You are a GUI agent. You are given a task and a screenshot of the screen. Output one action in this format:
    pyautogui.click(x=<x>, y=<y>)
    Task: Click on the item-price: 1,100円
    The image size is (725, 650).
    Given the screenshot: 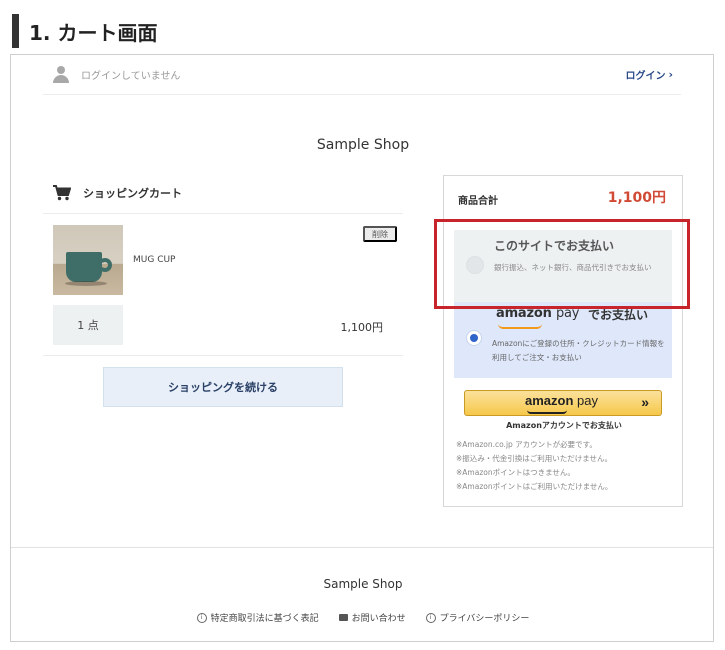 What is the action you would take?
    pyautogui.click(x=362, y=327)
    